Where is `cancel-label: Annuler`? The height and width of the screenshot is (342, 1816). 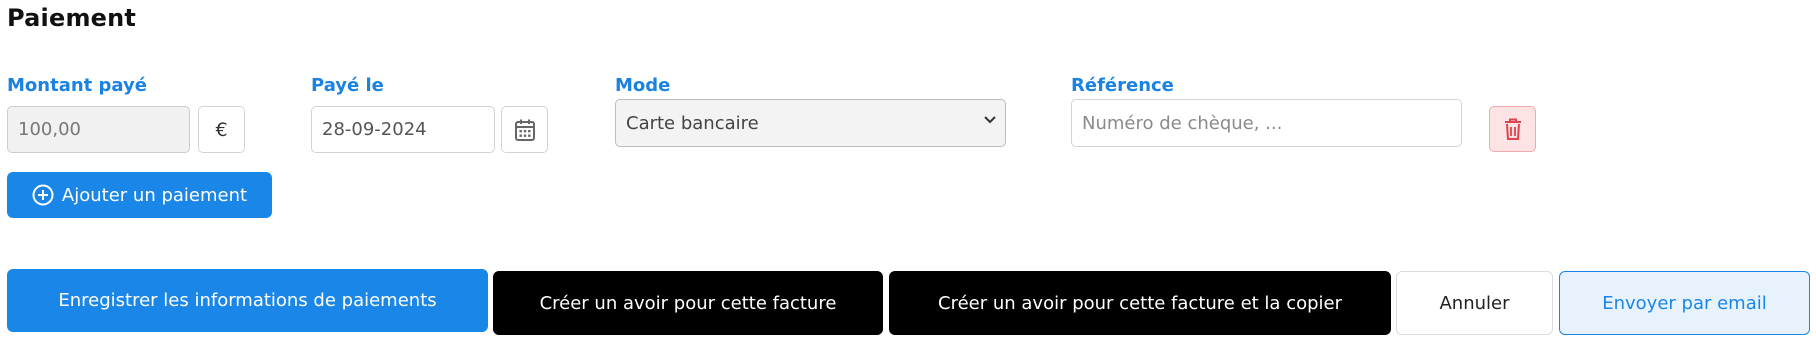
cancel-label: Annuler is located at coordinates (1474, 303).